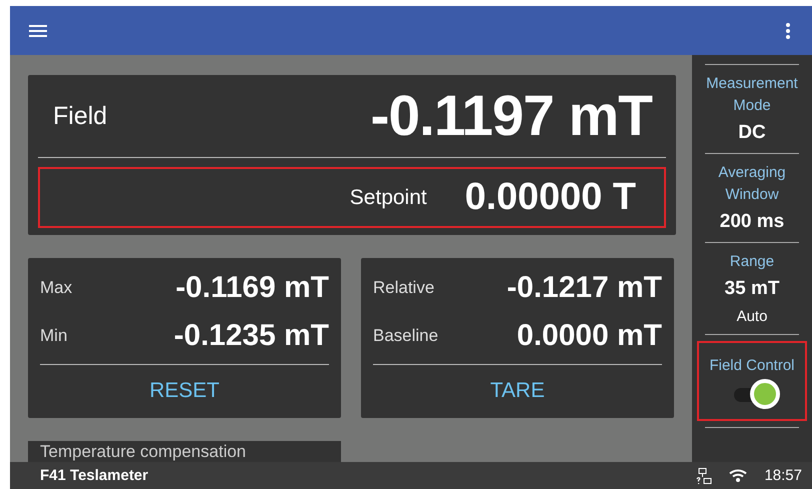 Image resolution: width=812 pixels, height=489 pixels. I want to click on field-value: -0.1197 mT, so click(511, 116).